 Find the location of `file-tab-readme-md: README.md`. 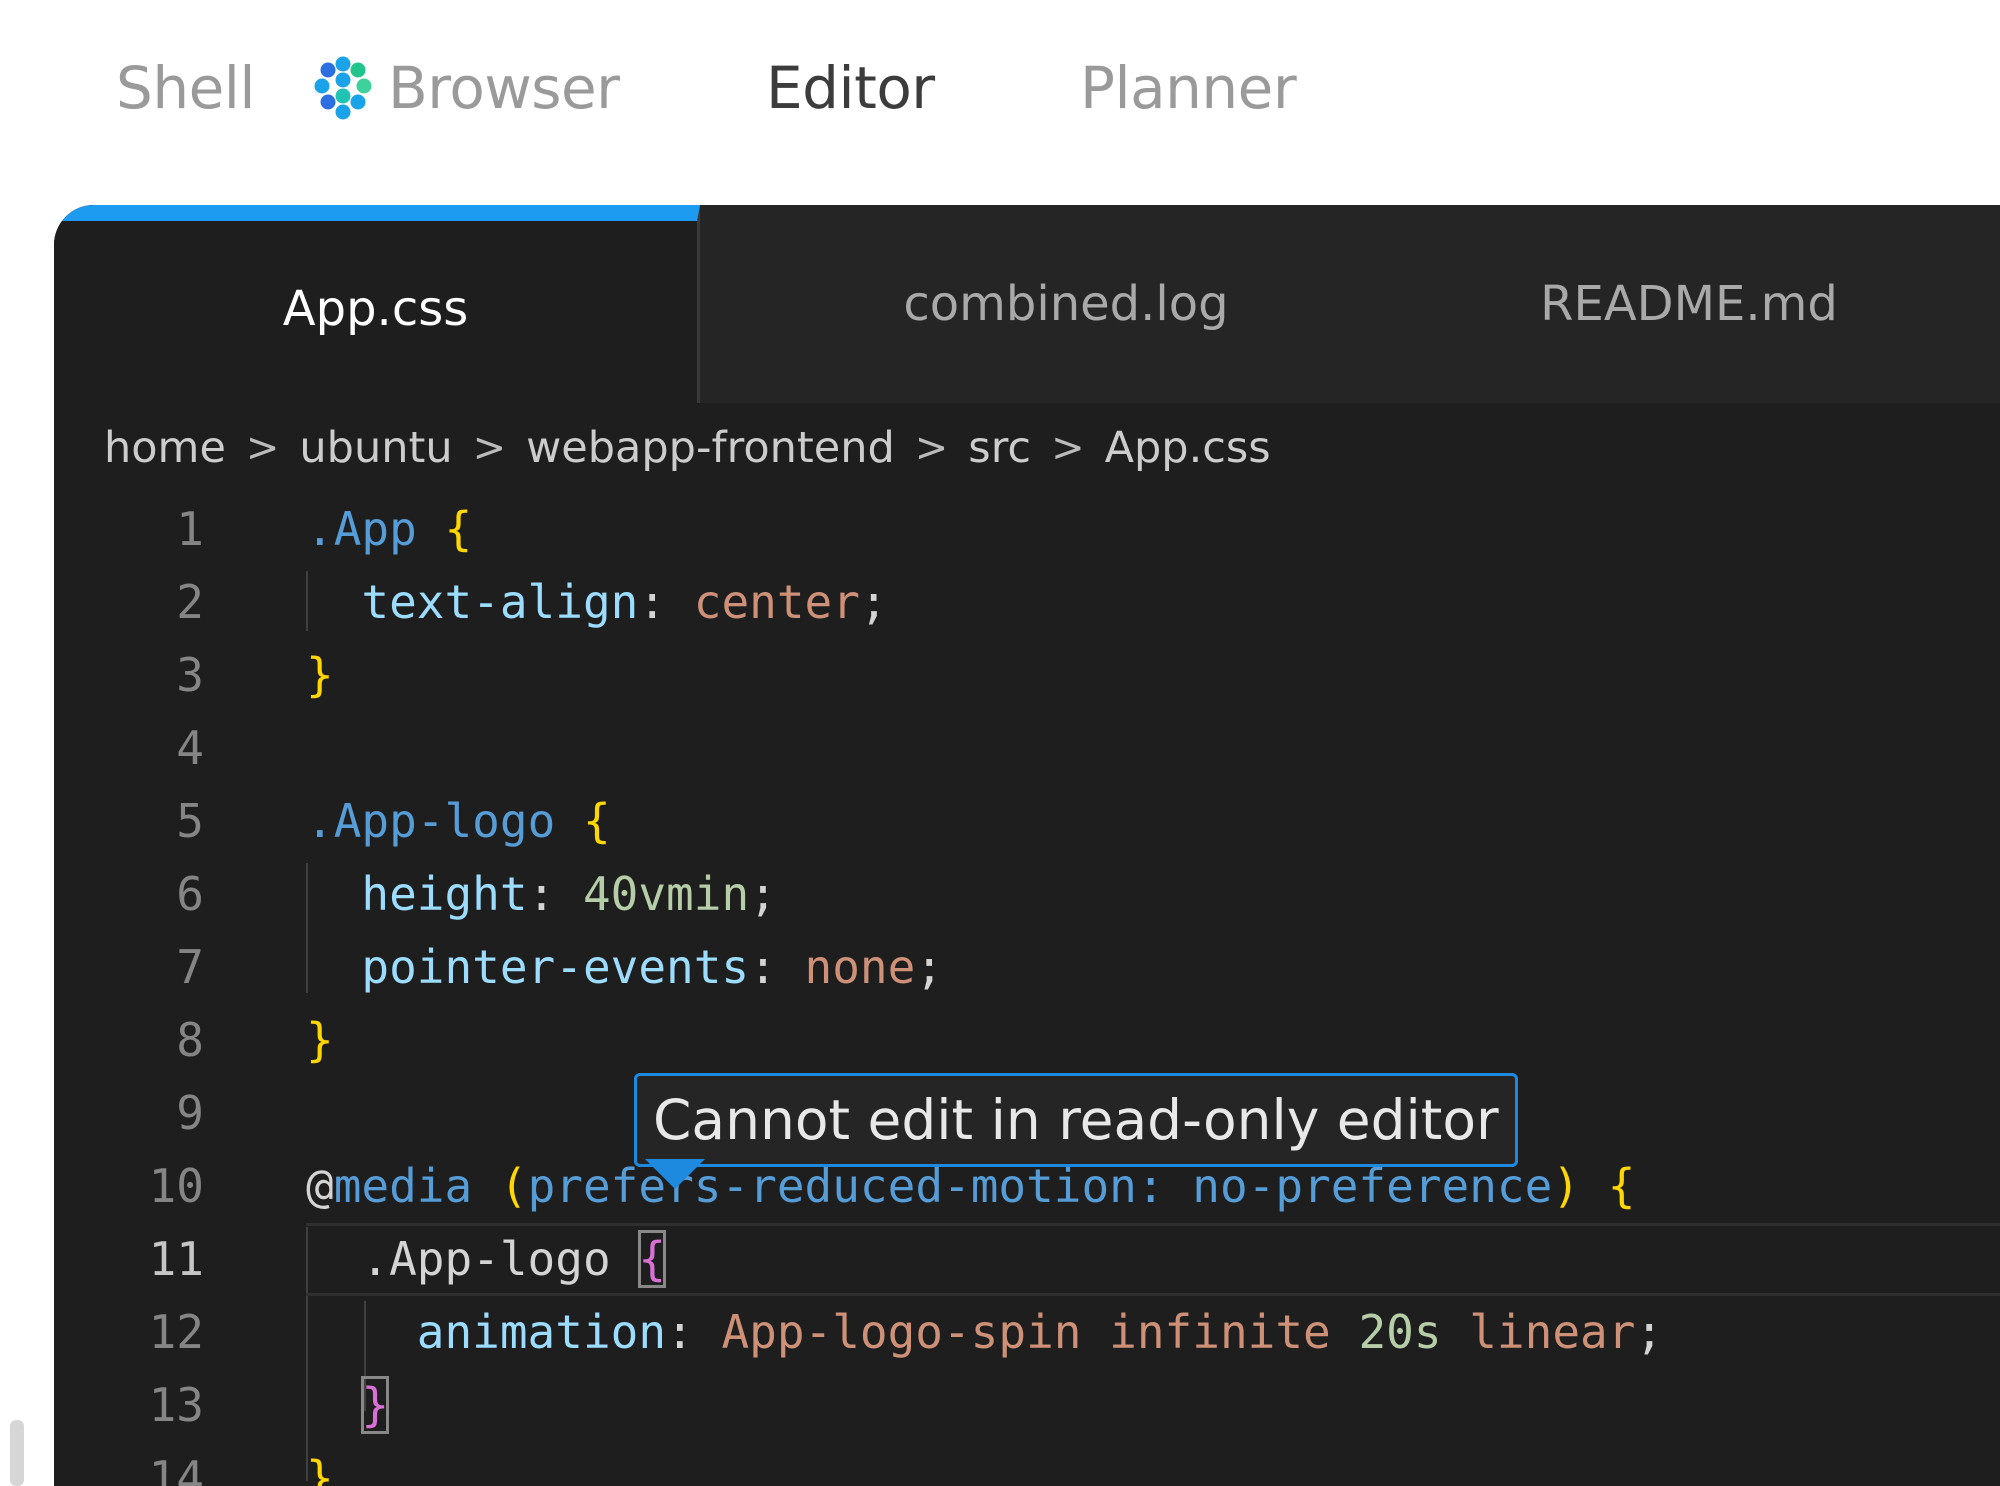

file-tab-readme-md: README.md is located at coordinates (1687, 304).